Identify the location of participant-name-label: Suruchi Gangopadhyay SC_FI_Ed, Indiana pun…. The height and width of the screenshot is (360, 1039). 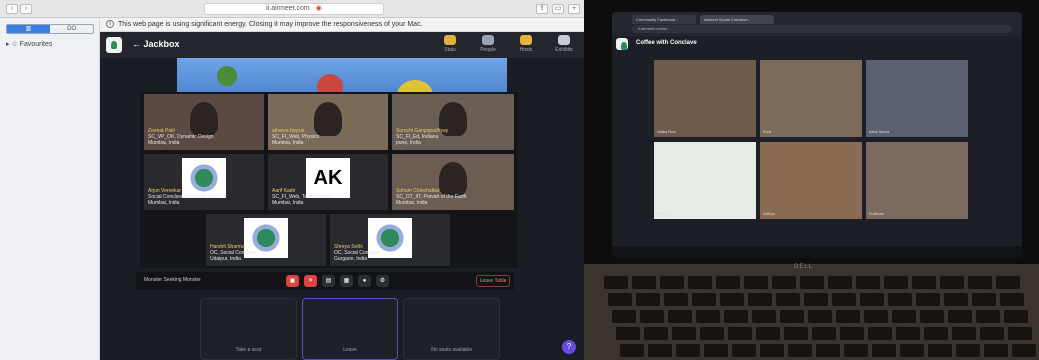
(422, 137).